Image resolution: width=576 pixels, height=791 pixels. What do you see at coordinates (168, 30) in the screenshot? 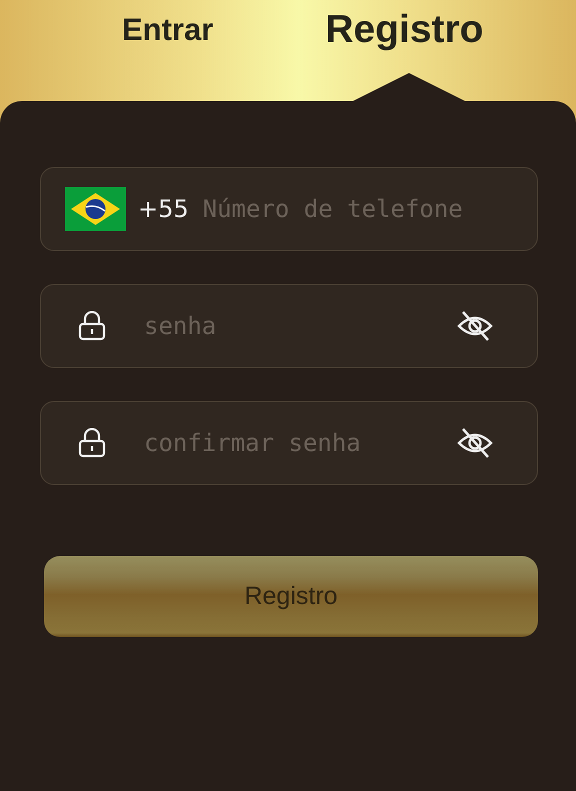
I see `tab: Entrar` at bounding box center [168, 30].